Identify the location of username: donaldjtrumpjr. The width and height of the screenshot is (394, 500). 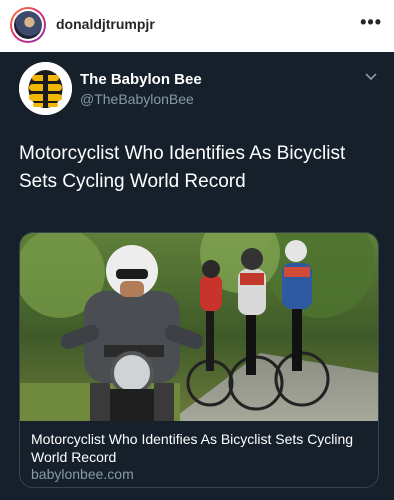
(105, 24).